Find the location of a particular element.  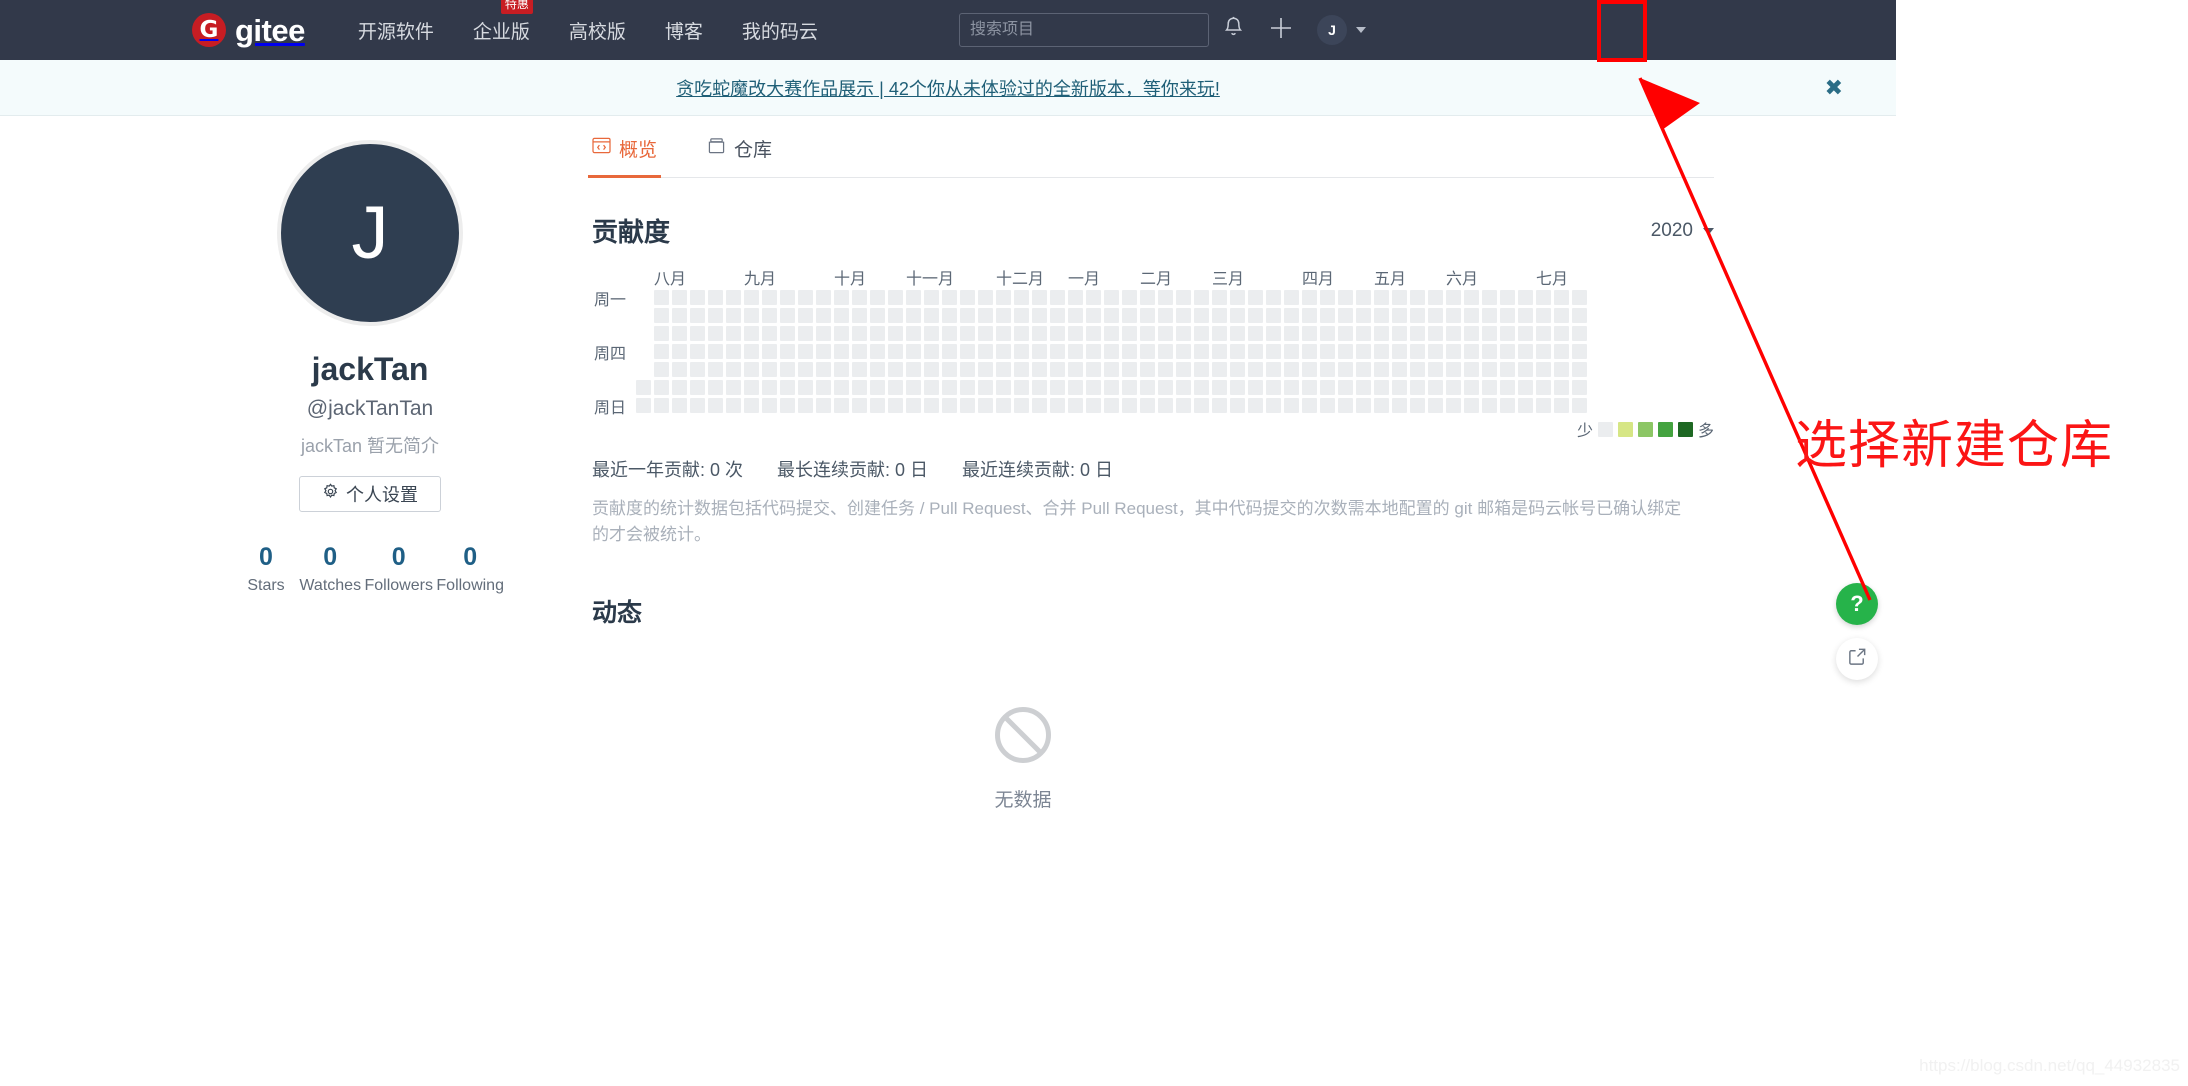

user-menu-button: J is located at coordinates (1335, 30).